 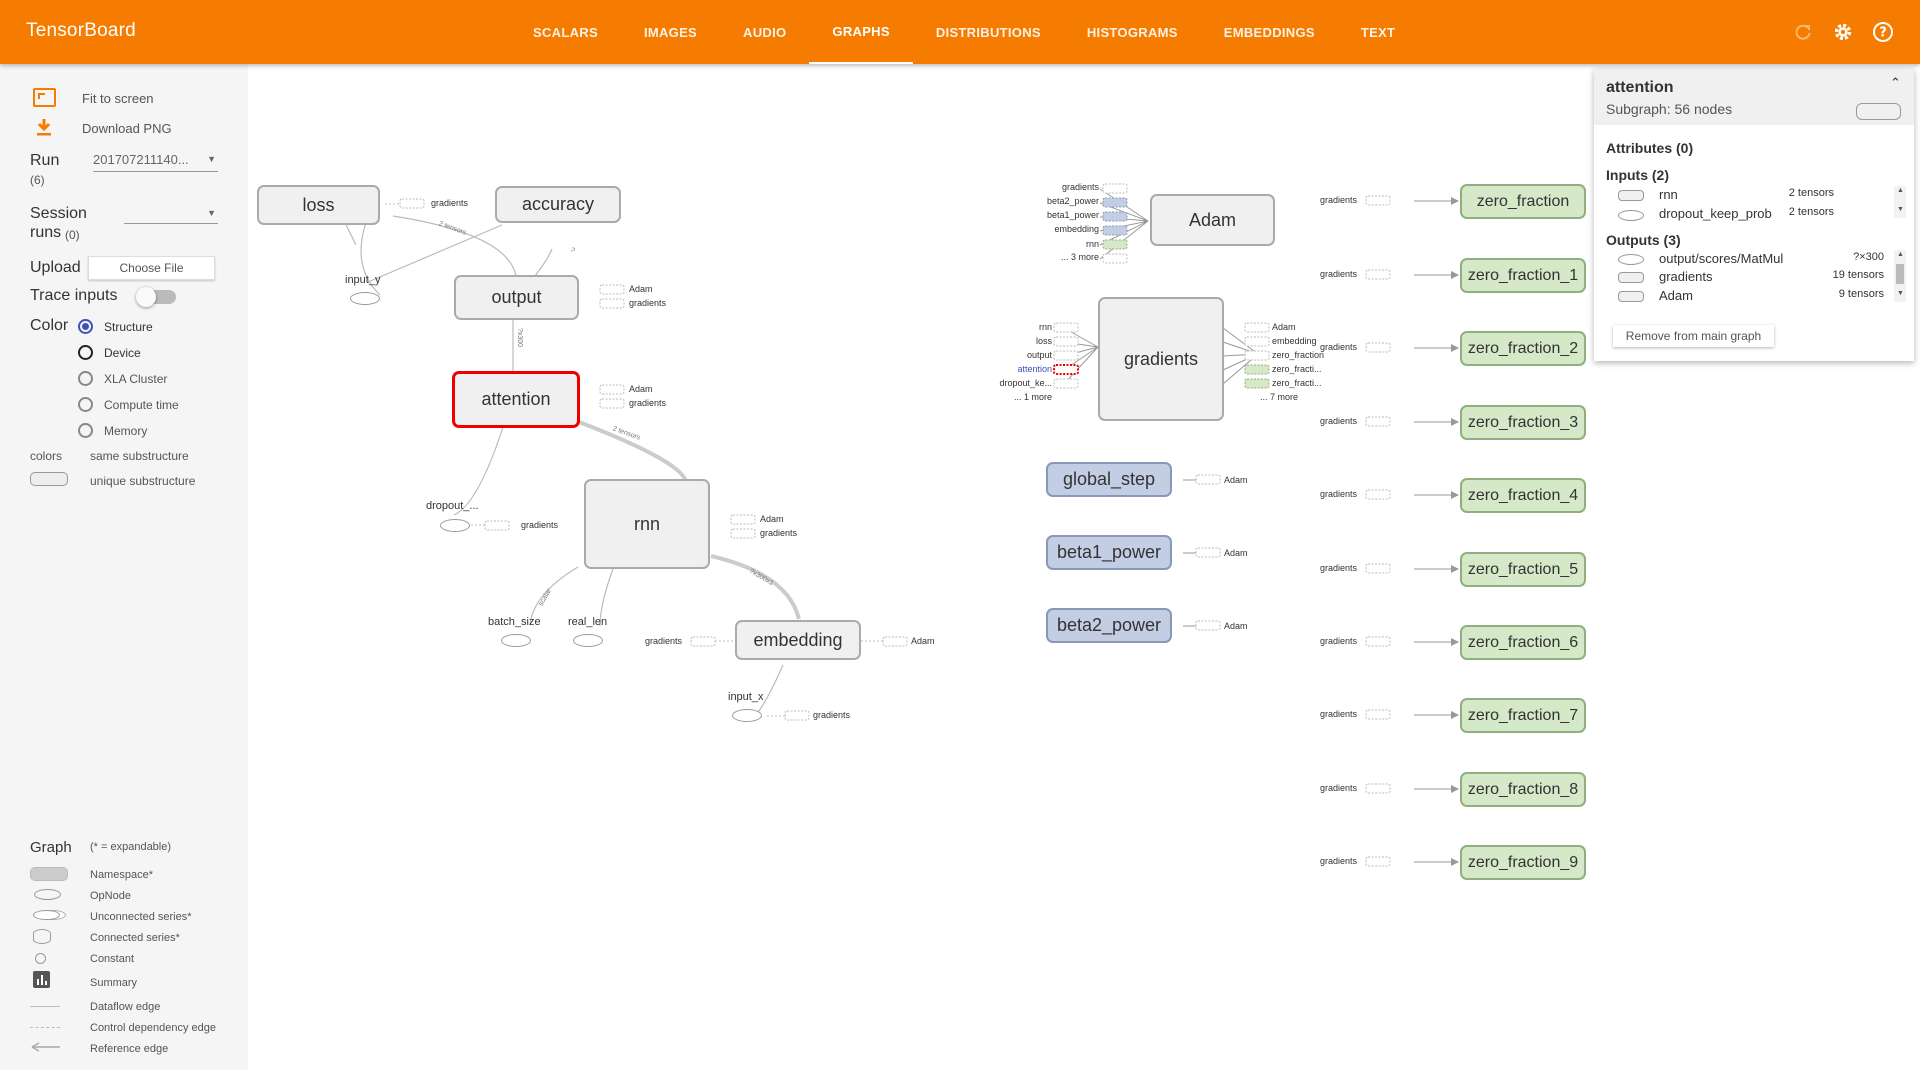 What do you see at coordinates (1676, 295) in the screenshot?
I see `output-item-adam: Adam` at bounding box center [1676, 295].